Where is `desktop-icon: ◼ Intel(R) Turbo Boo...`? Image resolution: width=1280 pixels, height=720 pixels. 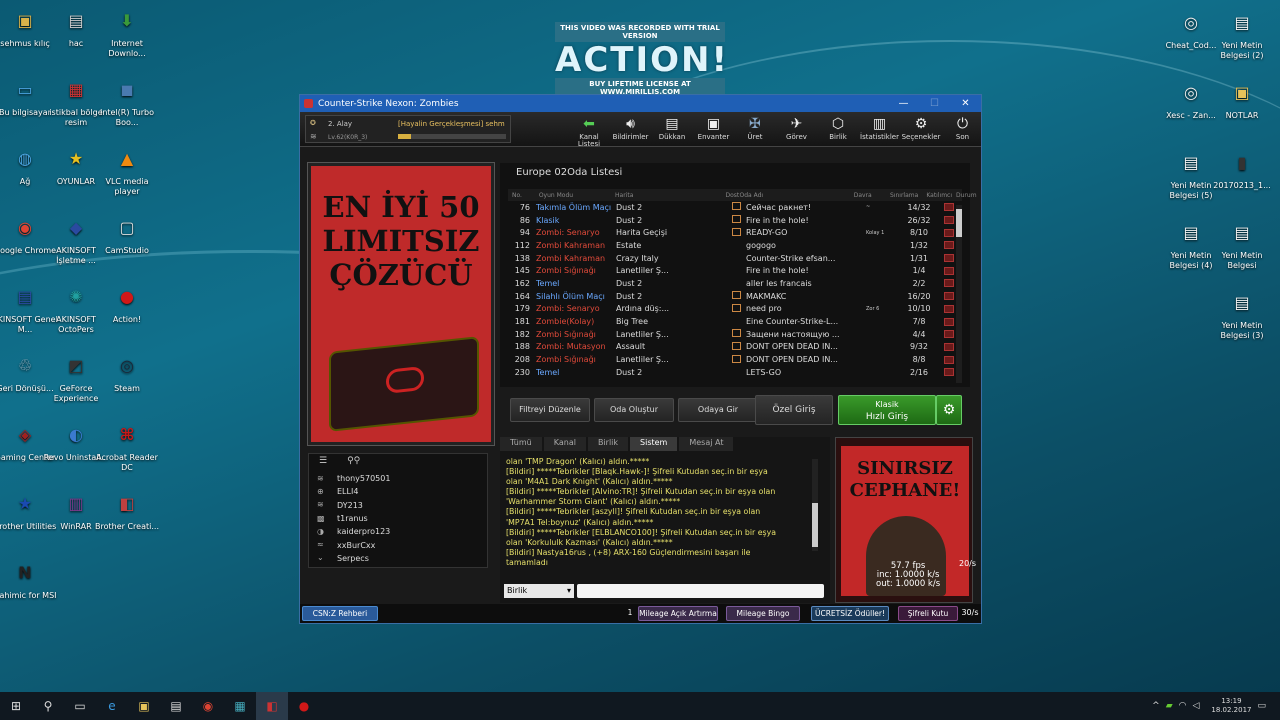 desktop-icon: ◼ Intel(R) Turbo Boo... is located at coordinates (127, 101).